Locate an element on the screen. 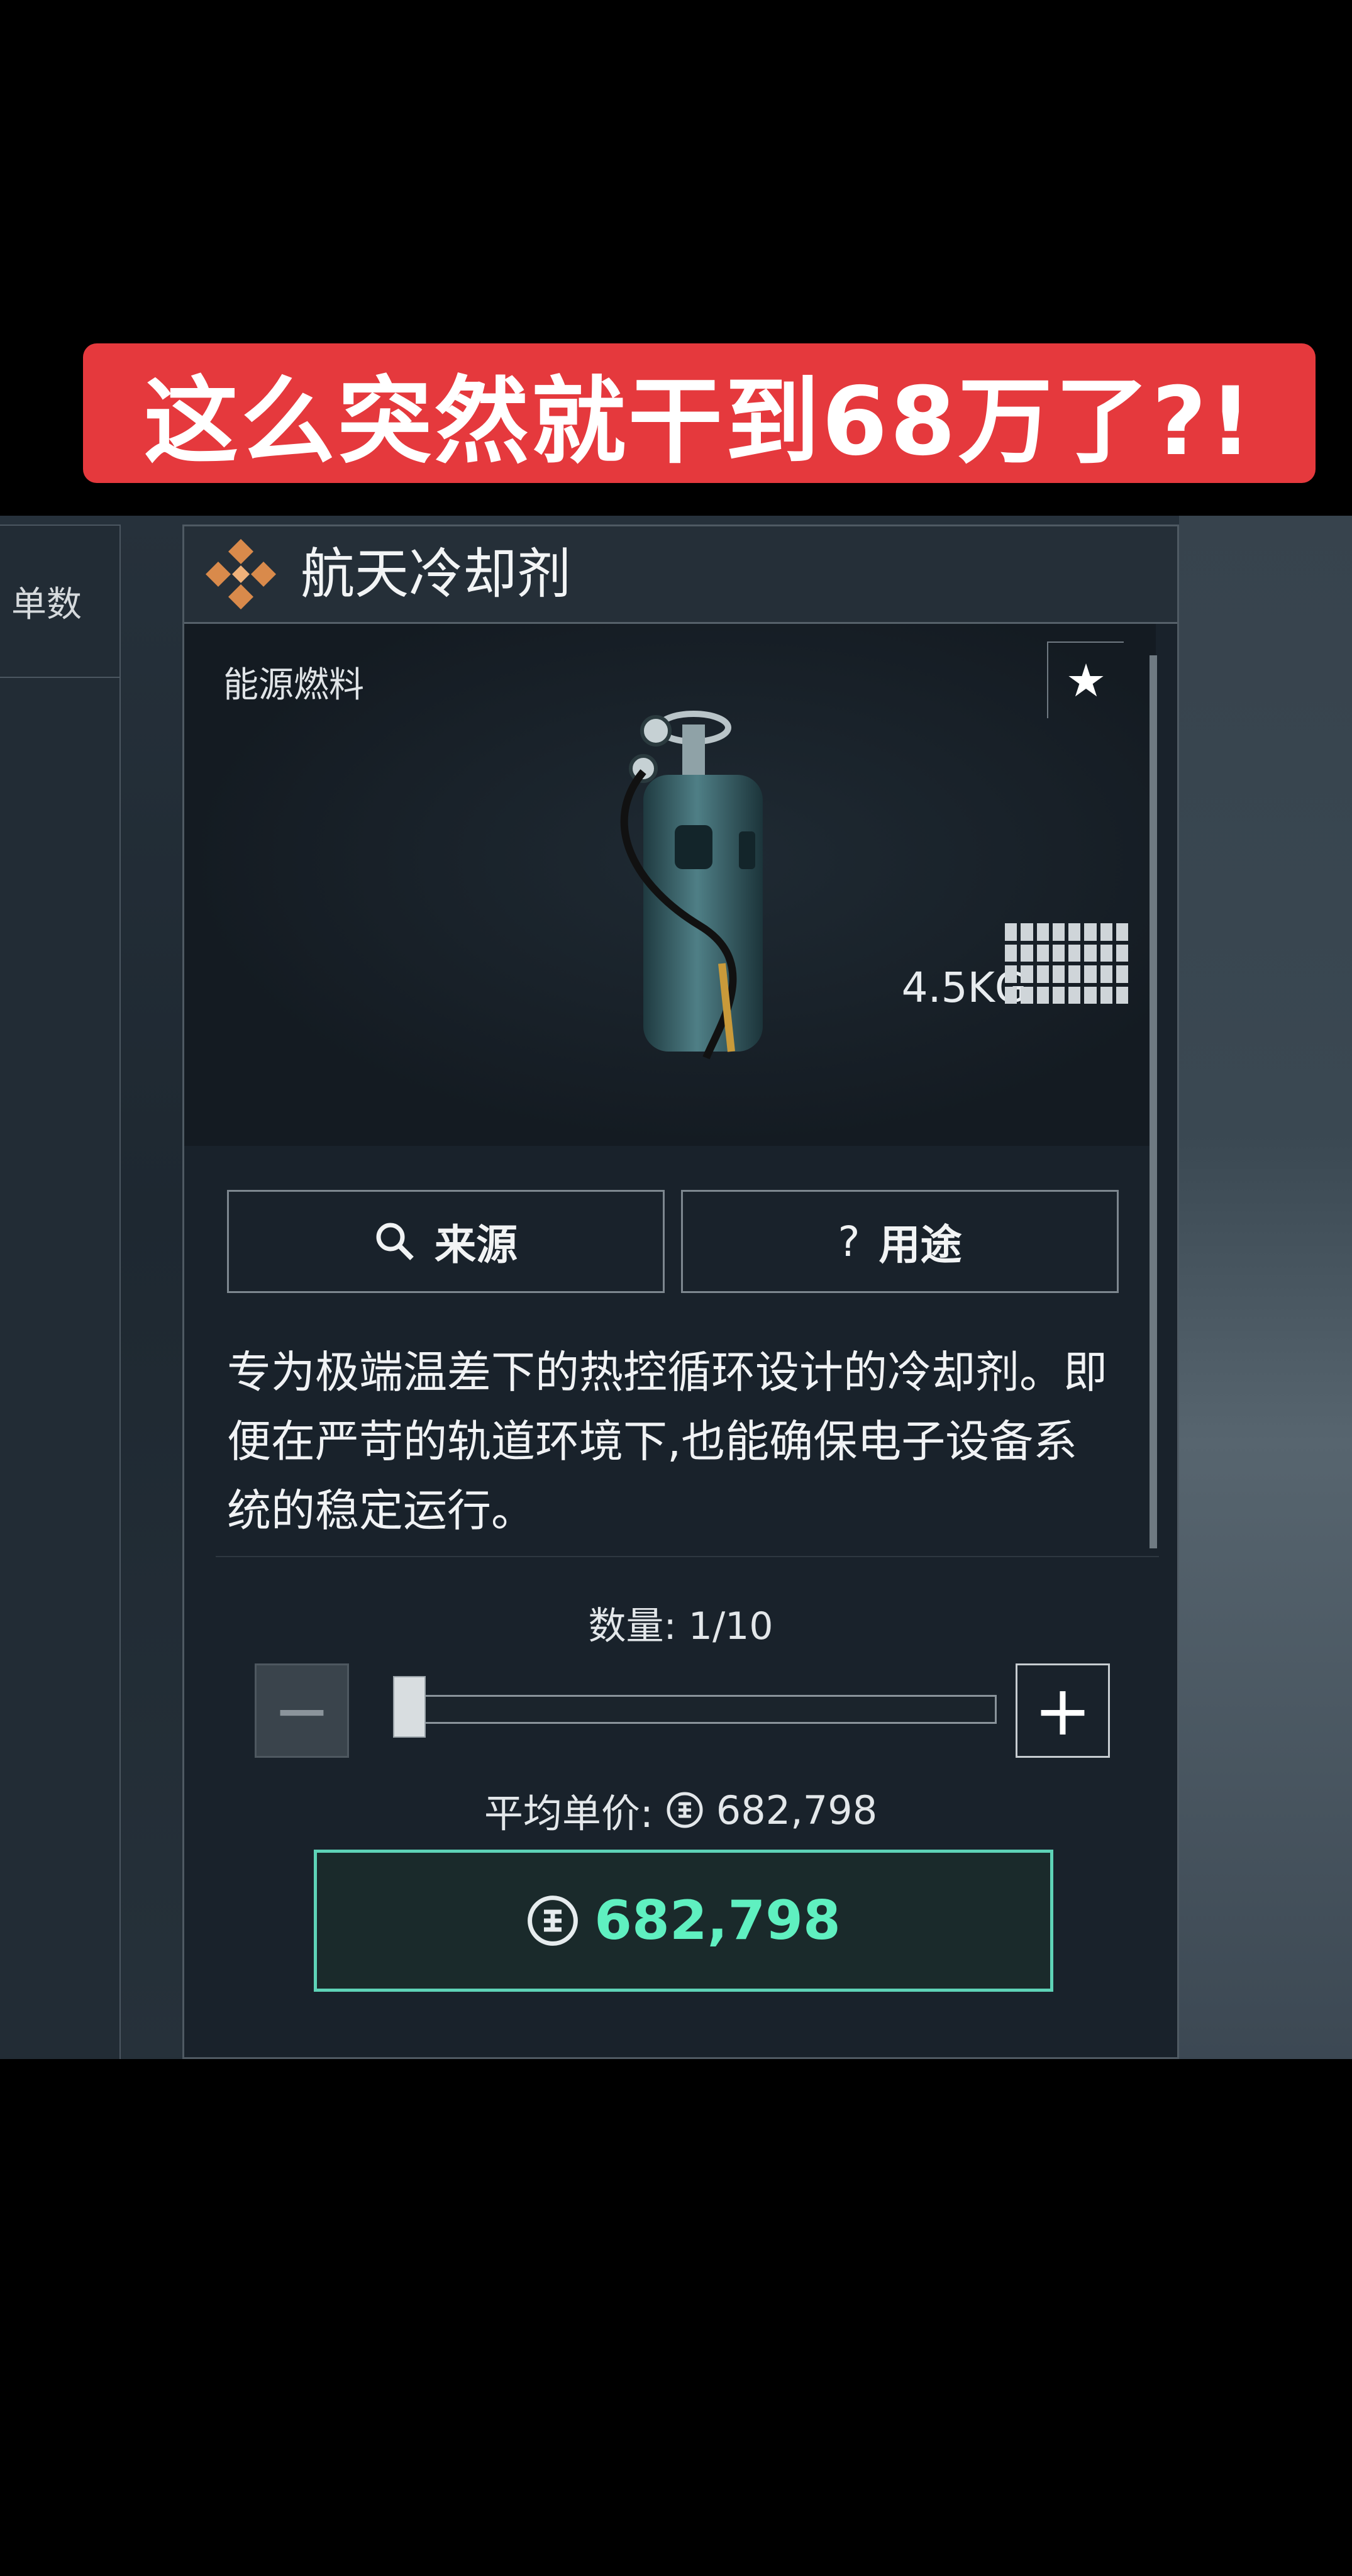  question-icon: ? is located at coordinates (849, 1241).